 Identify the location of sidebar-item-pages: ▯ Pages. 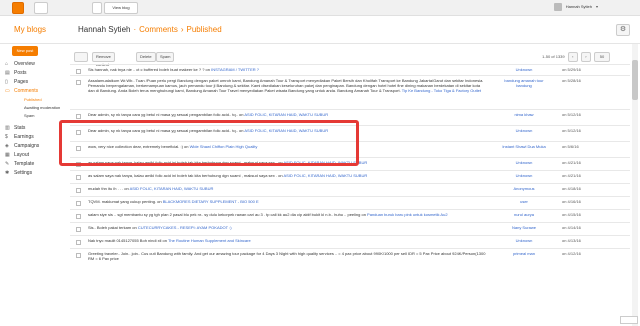
(35, 82).